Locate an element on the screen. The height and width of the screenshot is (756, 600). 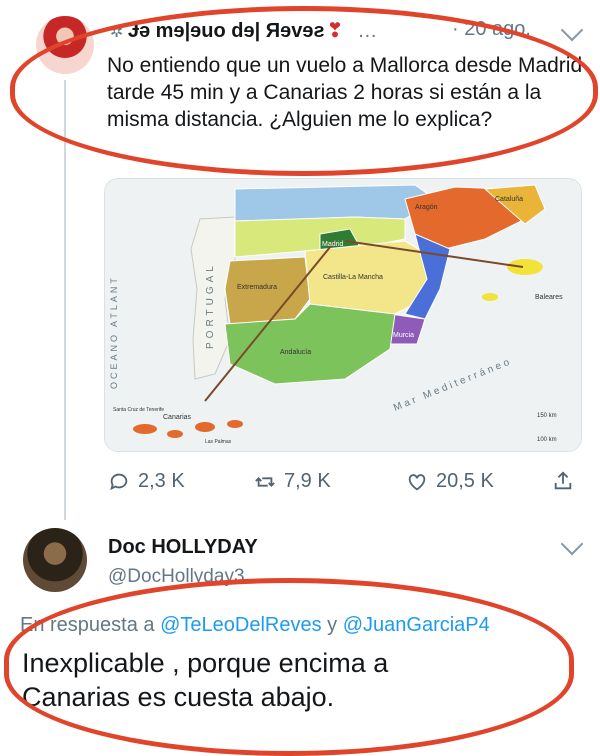
like-count: 20,5 K is located at coordinates (465, 481).